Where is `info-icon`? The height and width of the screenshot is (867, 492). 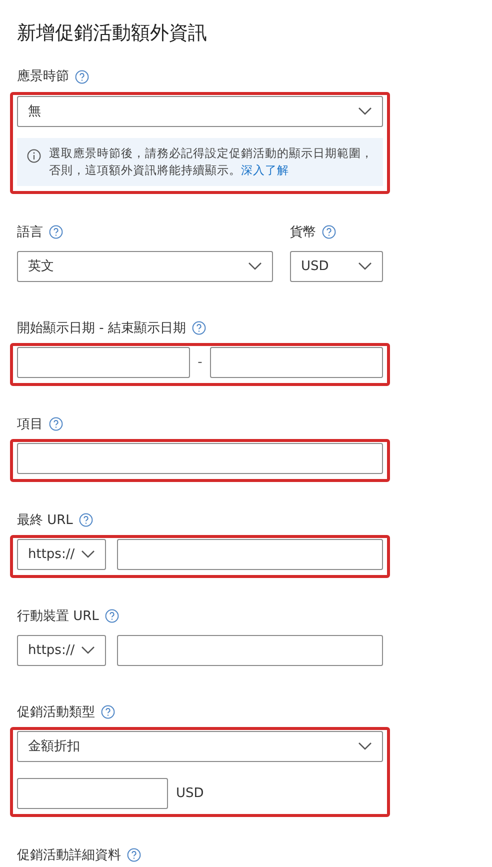 info-icon is located at coordinates (34, 155).